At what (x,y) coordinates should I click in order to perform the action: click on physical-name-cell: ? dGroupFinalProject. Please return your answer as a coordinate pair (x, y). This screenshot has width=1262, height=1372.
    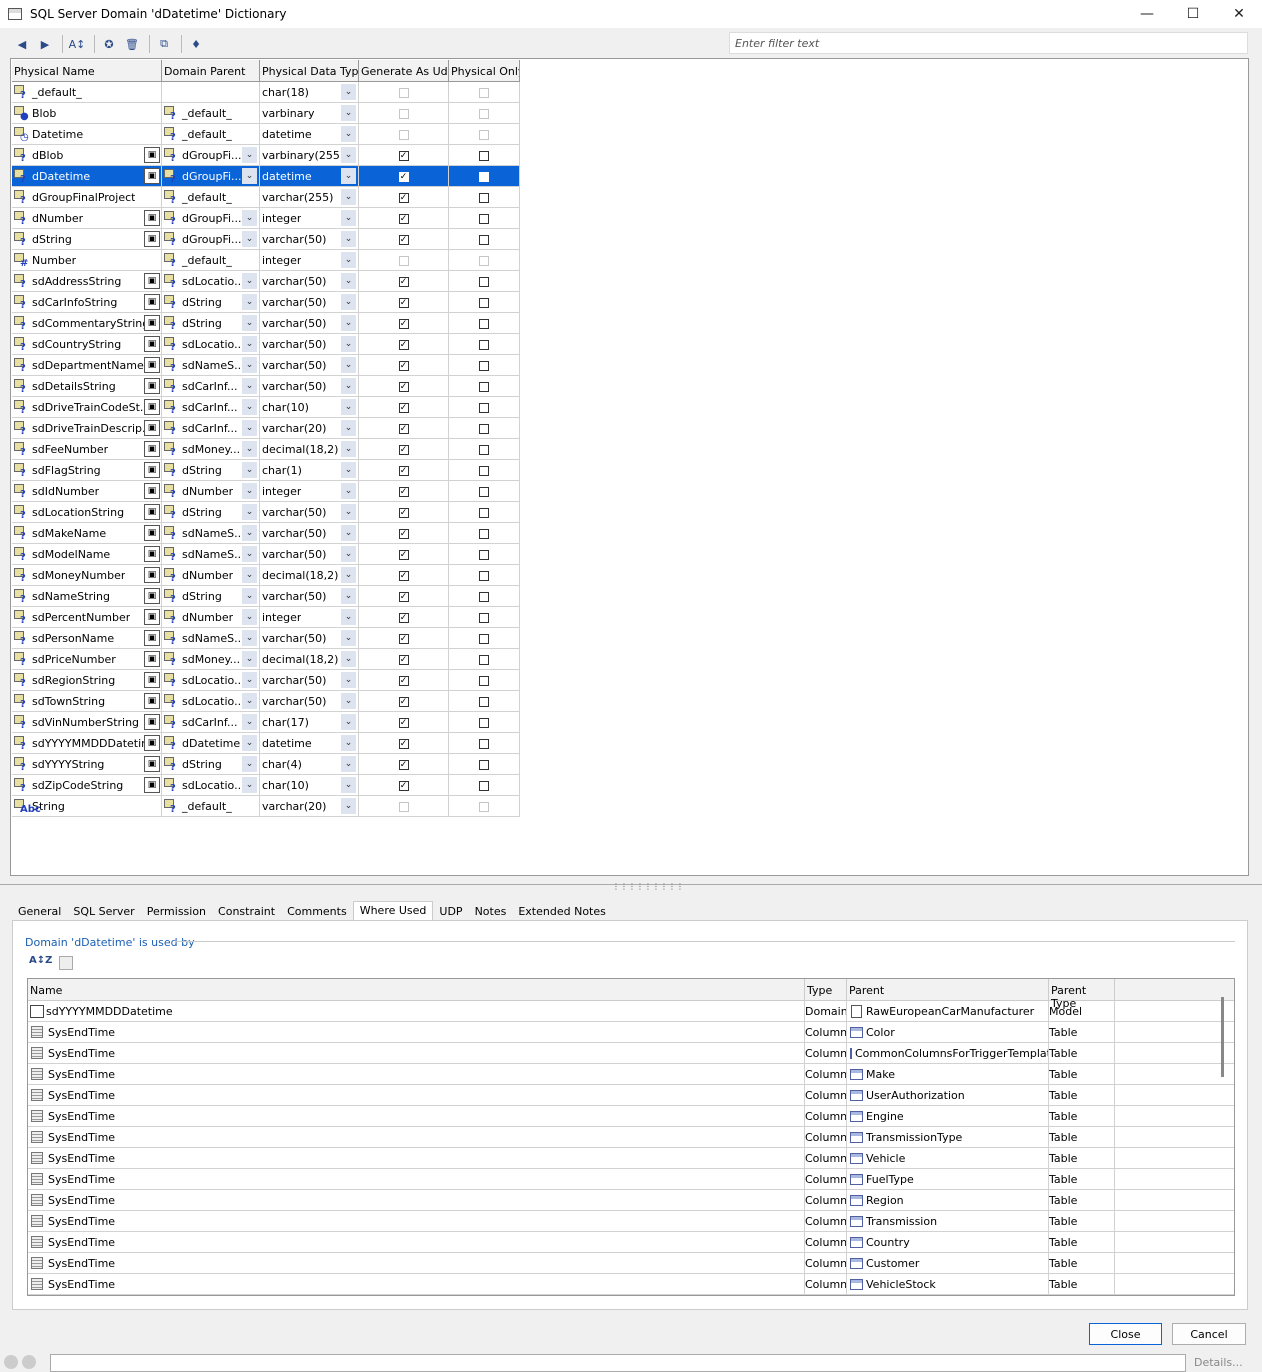
    Looking at the image, I should click on (87, 197).